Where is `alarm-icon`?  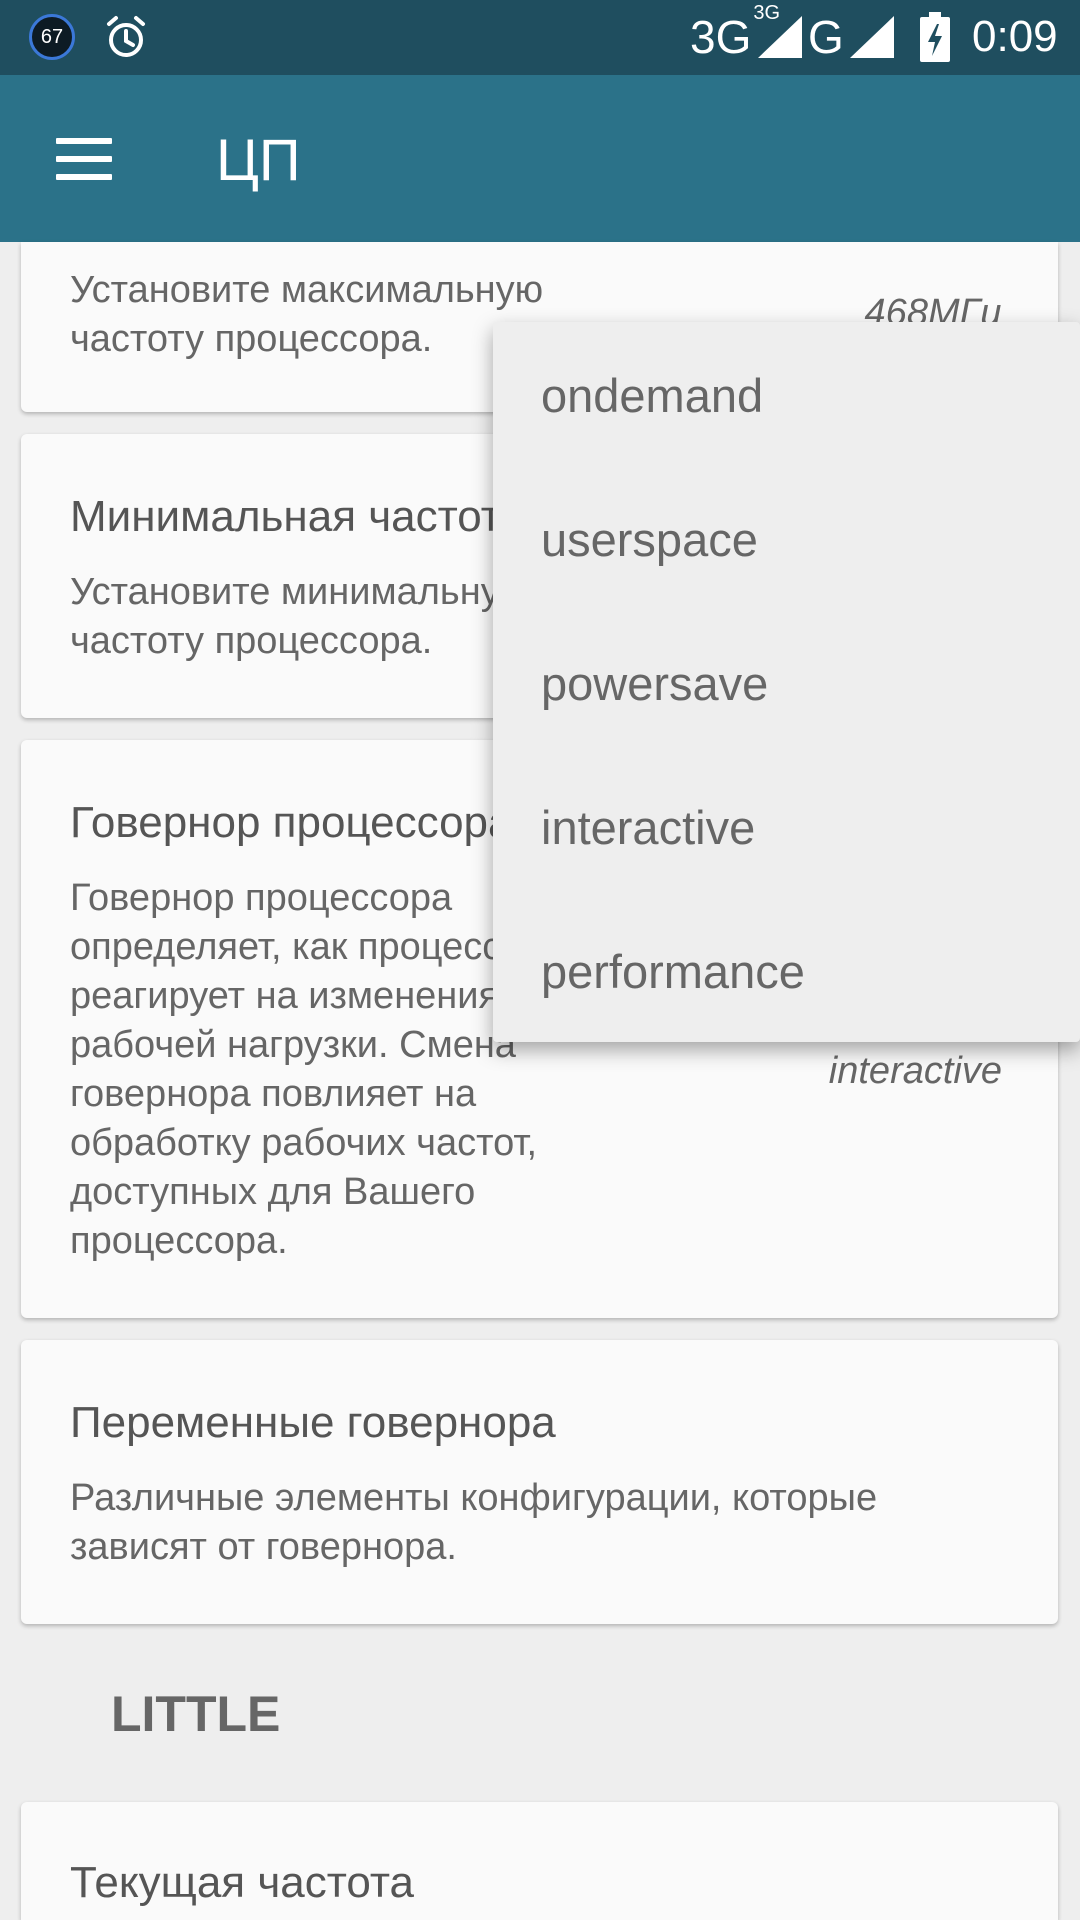 alarm-icon is located at coordinates (126, 36).